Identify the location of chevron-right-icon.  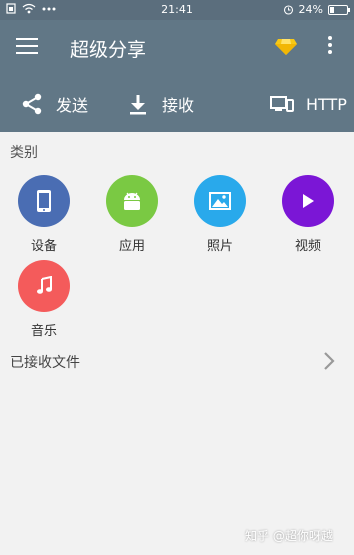
(329, 361).